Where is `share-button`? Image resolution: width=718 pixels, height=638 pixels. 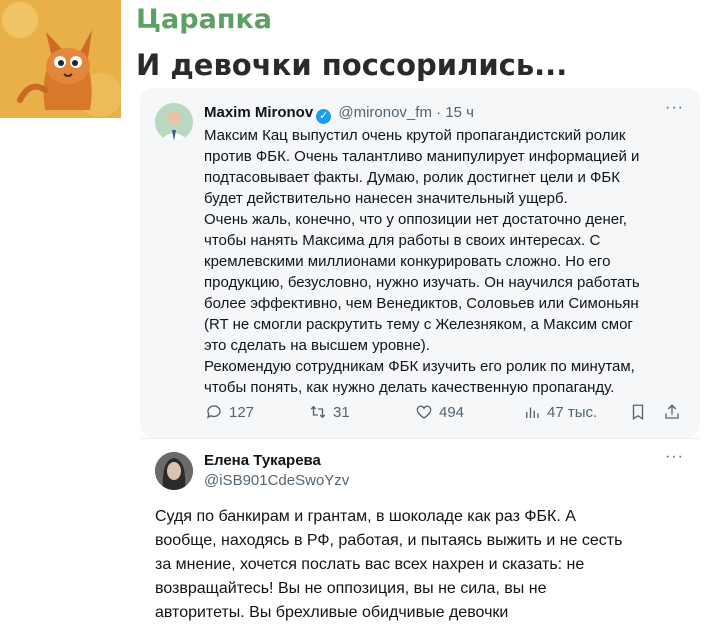 share-button is located at coordinates (672, 412).